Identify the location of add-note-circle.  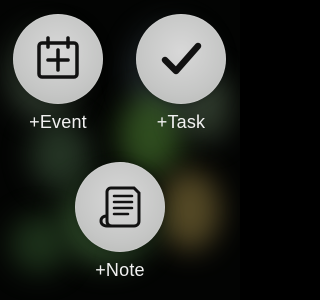
(120, 207).